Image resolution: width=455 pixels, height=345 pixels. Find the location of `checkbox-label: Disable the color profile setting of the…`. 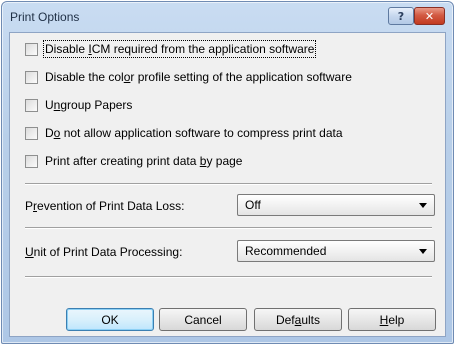

checkbox-label: Disable the color profile setting of the… is located at coordinates (198, 77).